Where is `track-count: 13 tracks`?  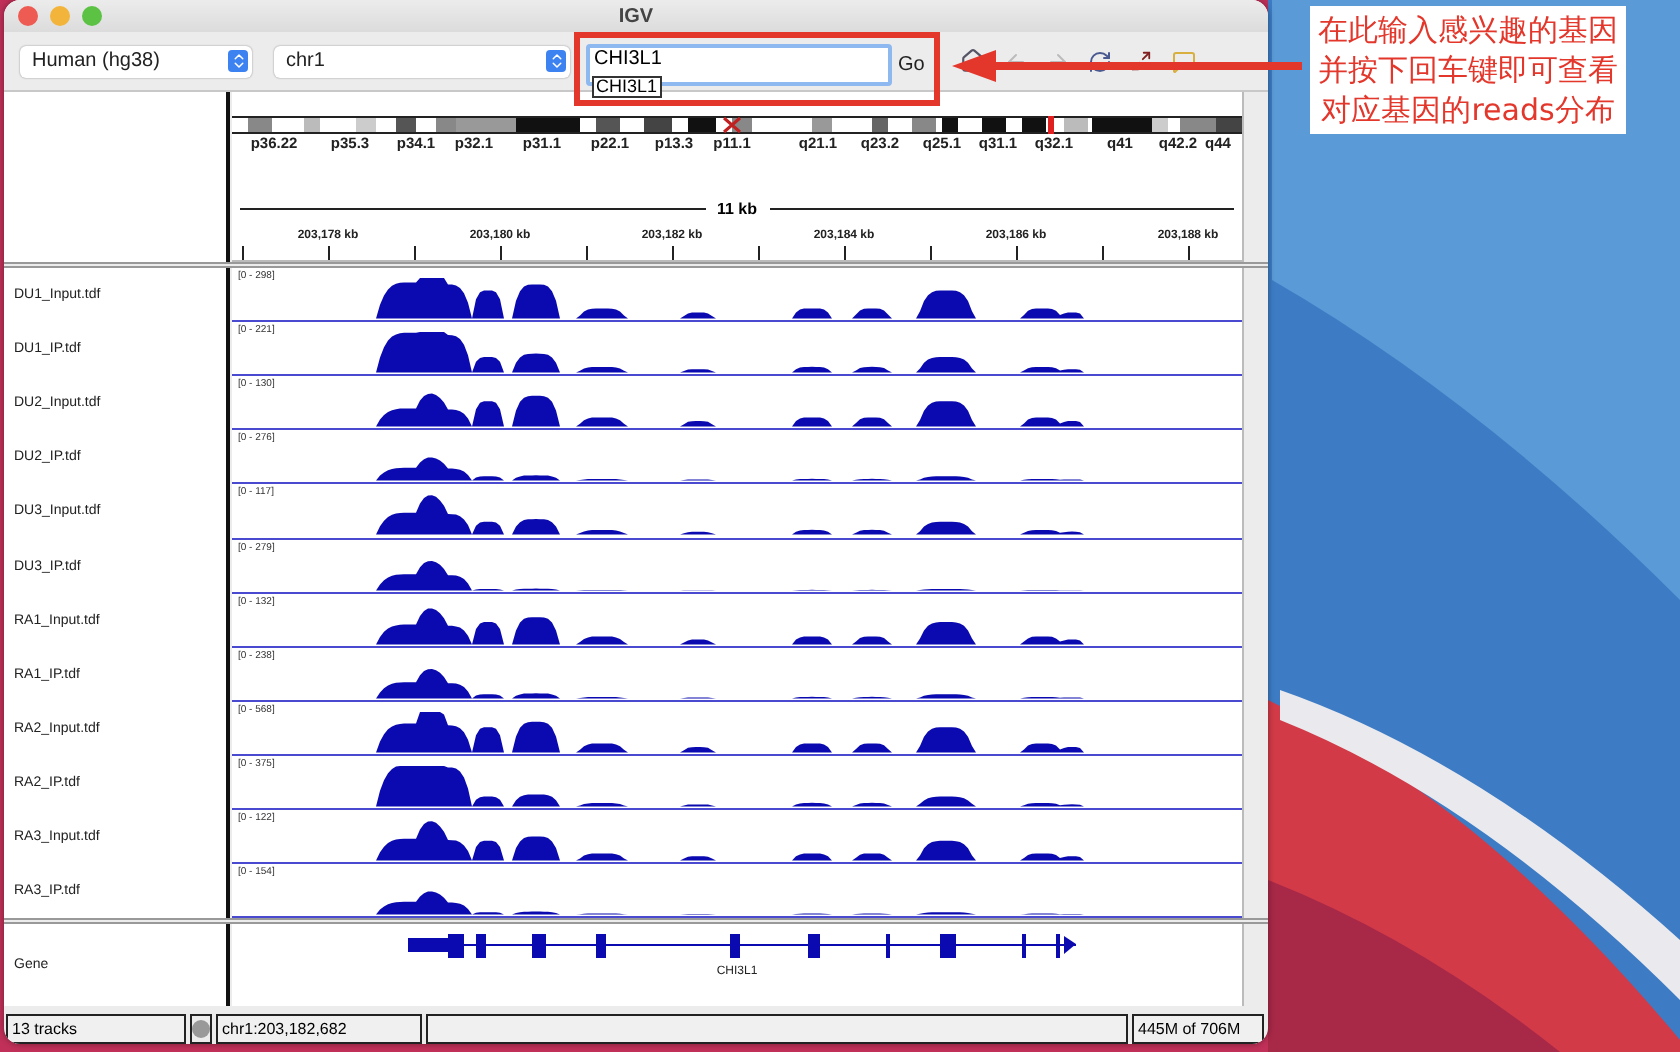 track-count: 13 tracks is located at coordinates (96, 1029).